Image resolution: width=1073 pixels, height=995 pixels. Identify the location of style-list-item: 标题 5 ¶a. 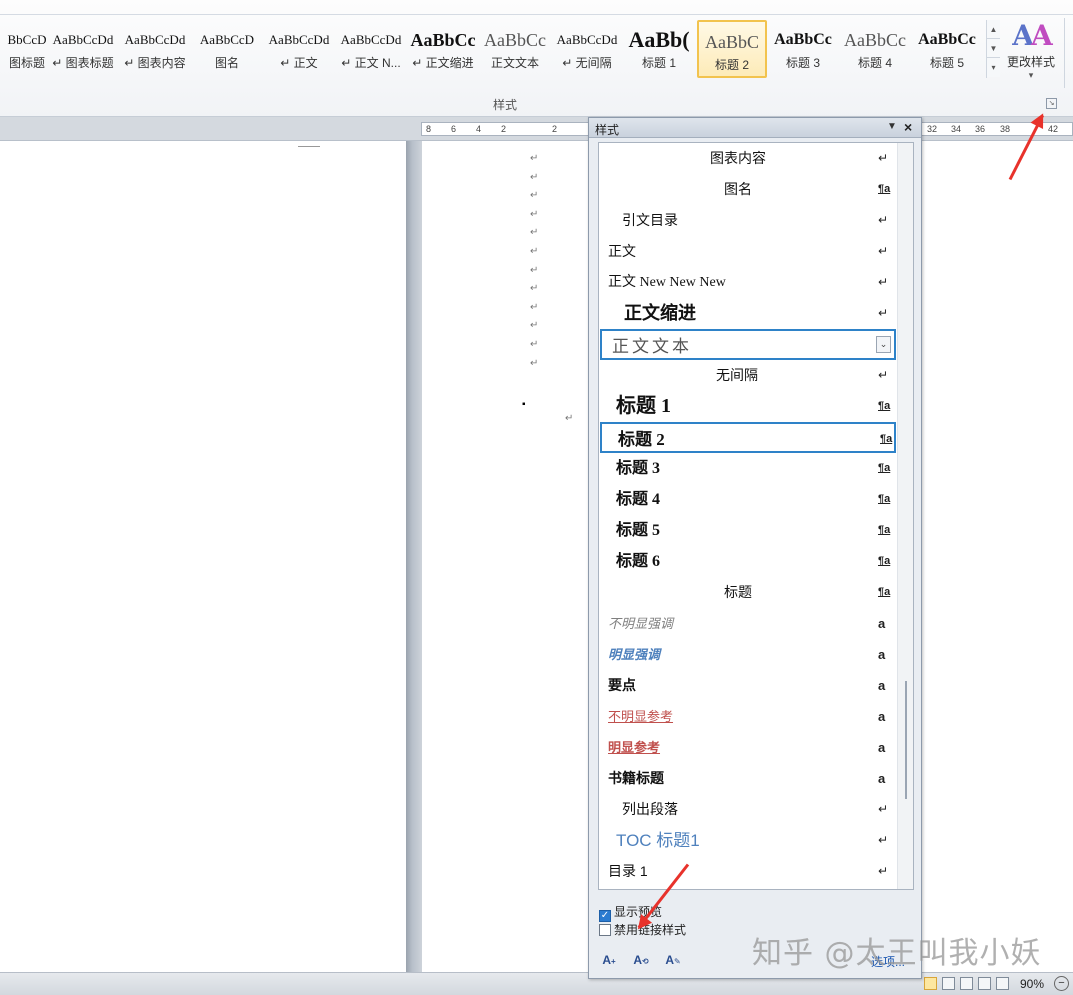
(748, 530).